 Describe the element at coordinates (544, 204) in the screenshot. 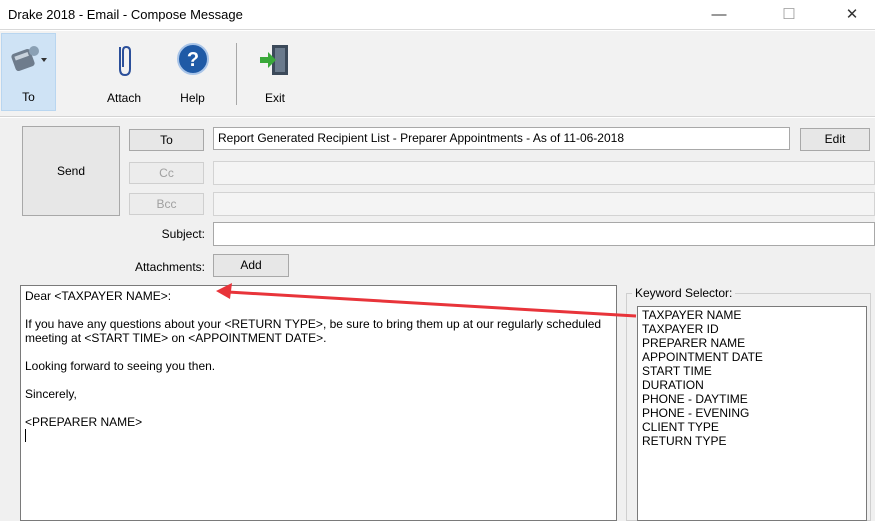

I see `bcc-field` at that location.